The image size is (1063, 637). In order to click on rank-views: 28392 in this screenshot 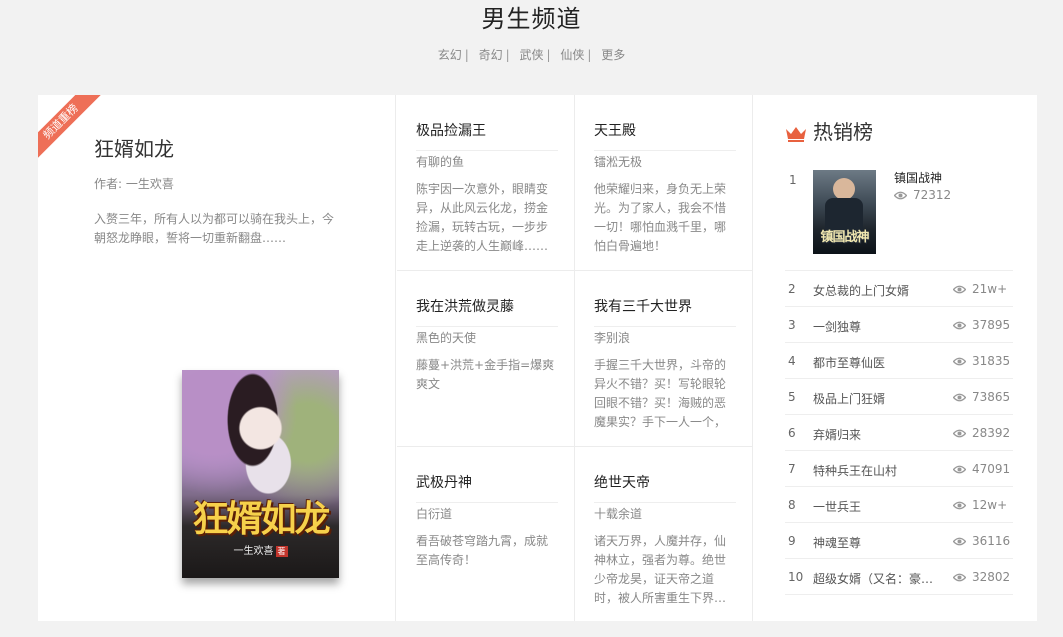, I will do `click(981, 433)`.